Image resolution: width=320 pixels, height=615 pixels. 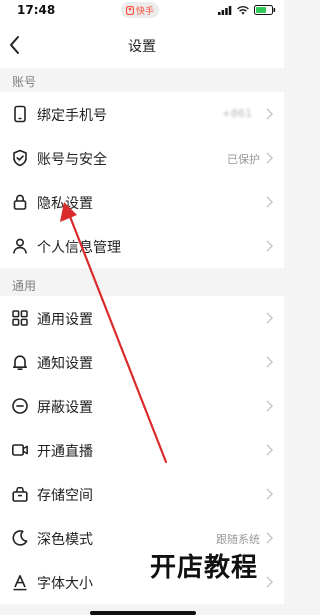 What do you see at coordinates (20, 583) in the screenshot?
I see `font-size-icon` at bounding box center [20, 583].